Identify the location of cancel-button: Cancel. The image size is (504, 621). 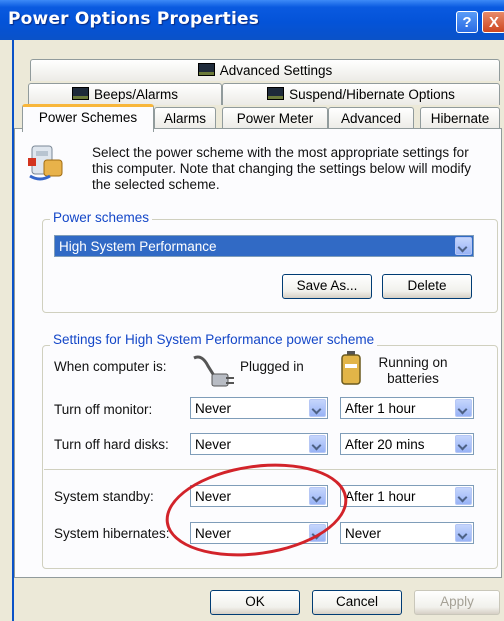
(357, 602).